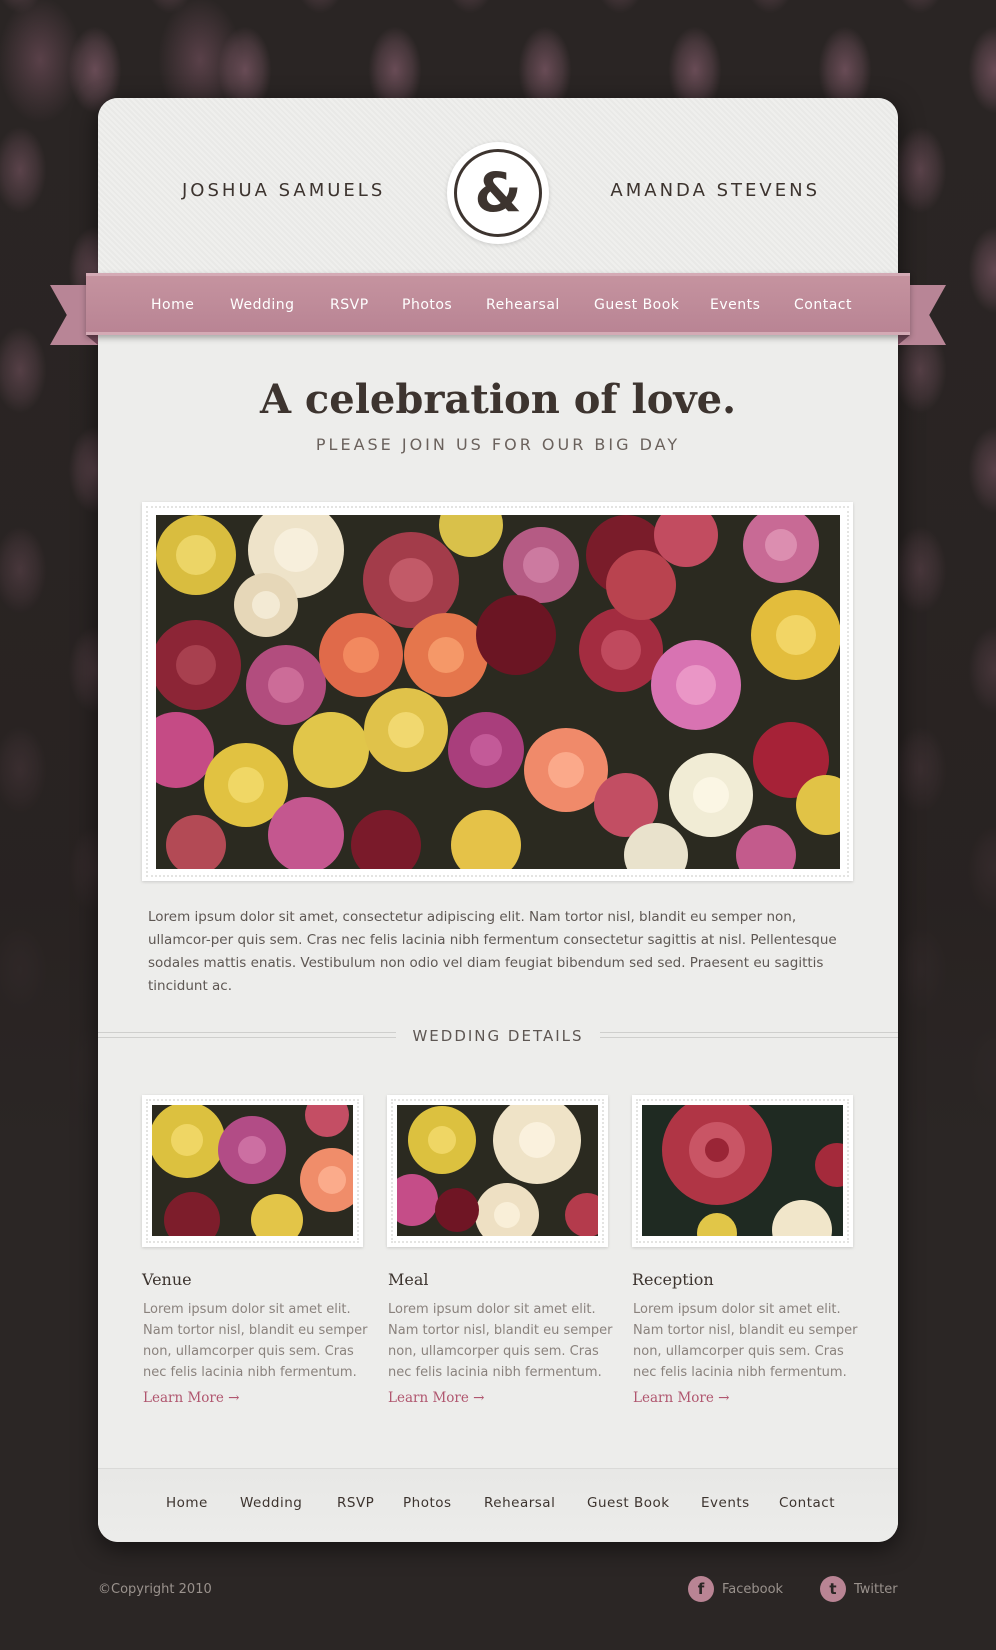 This screenshot has height=1650, width=996. What do you see at coordinates (628, 1503) in the screenshot?
I see `footer-nav-guest-book: Guest Book` at bounding box center [628, 1503].